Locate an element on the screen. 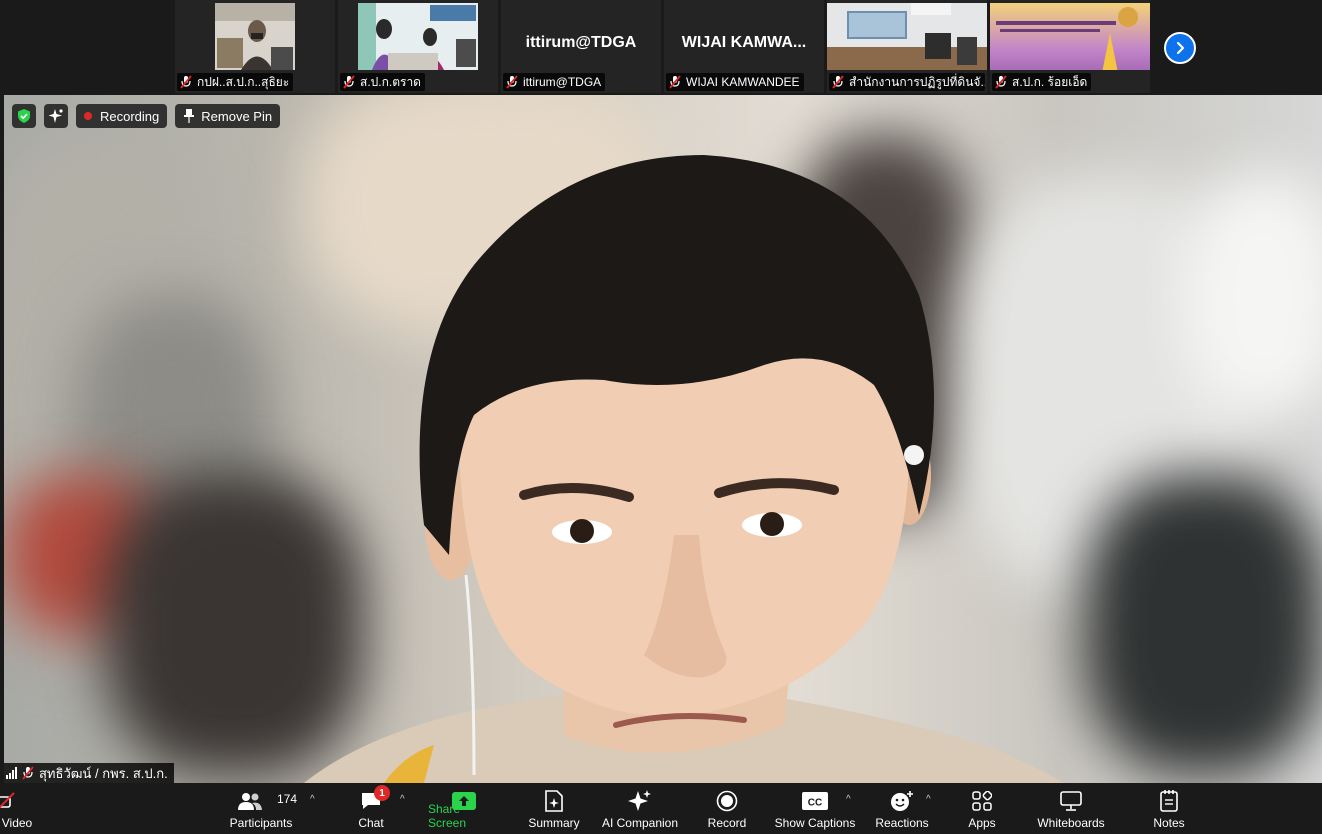 This screenshot has width=1322, height=834. notes-button: Notes is located at coordinates (1169, 808).